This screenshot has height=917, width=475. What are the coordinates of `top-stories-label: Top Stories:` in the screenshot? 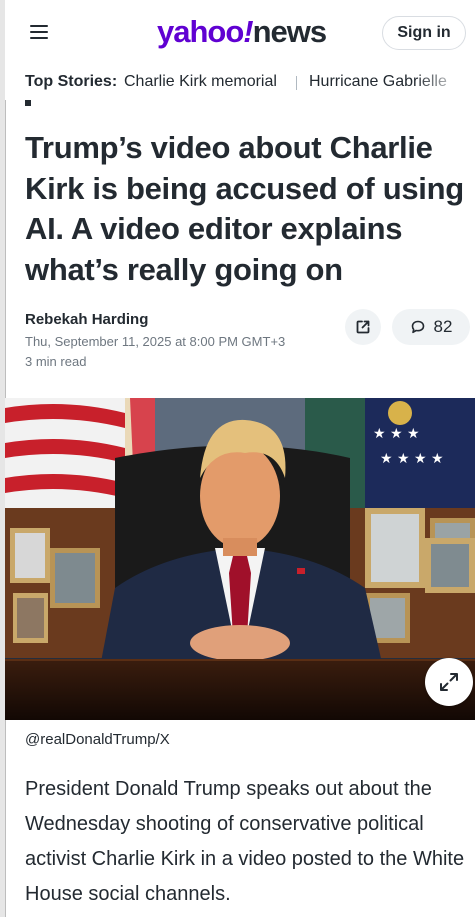 It's located at (71, 81).